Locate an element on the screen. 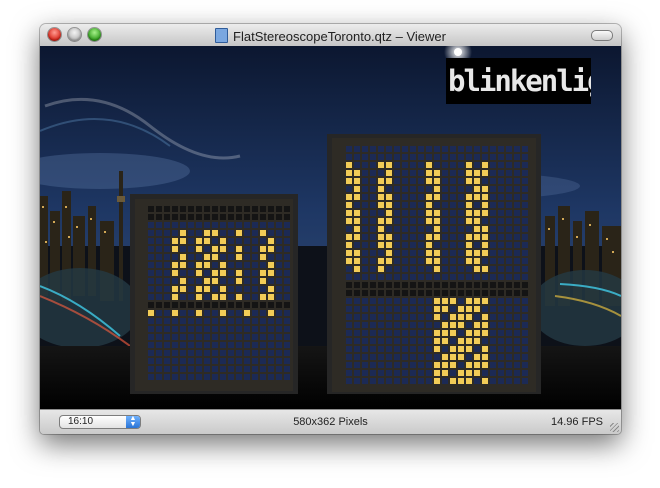 The height and width of the screenshot is (488, 660). title-bar: FlatStereoscopeToronto.qtz – Viewer is located at coordinates (330, 35).